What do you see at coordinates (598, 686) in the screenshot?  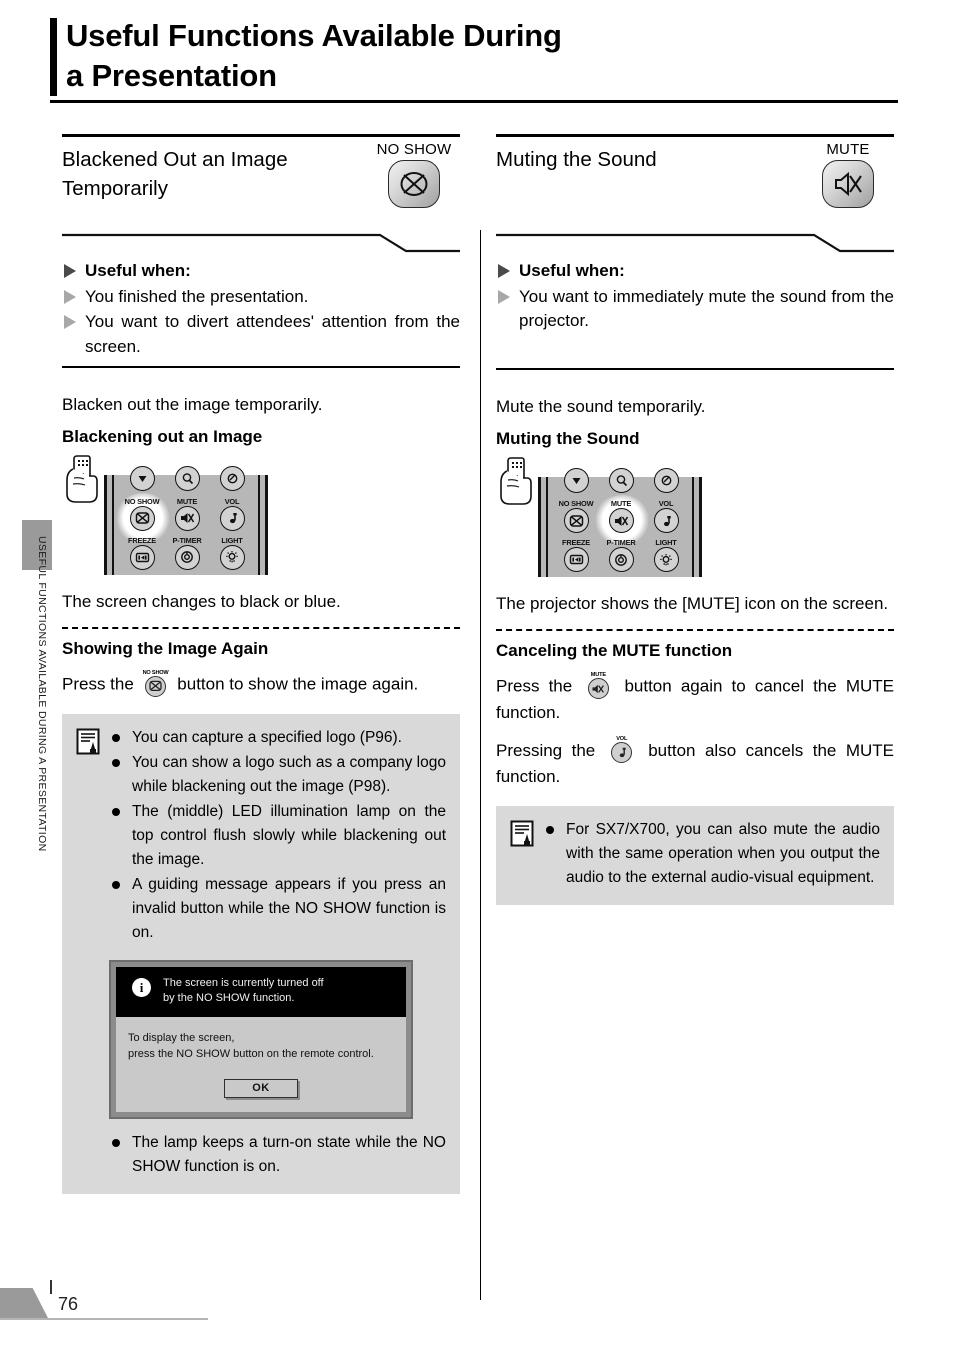 I see `inline-mute-key: MUTE` at bounding box center [598, 686].